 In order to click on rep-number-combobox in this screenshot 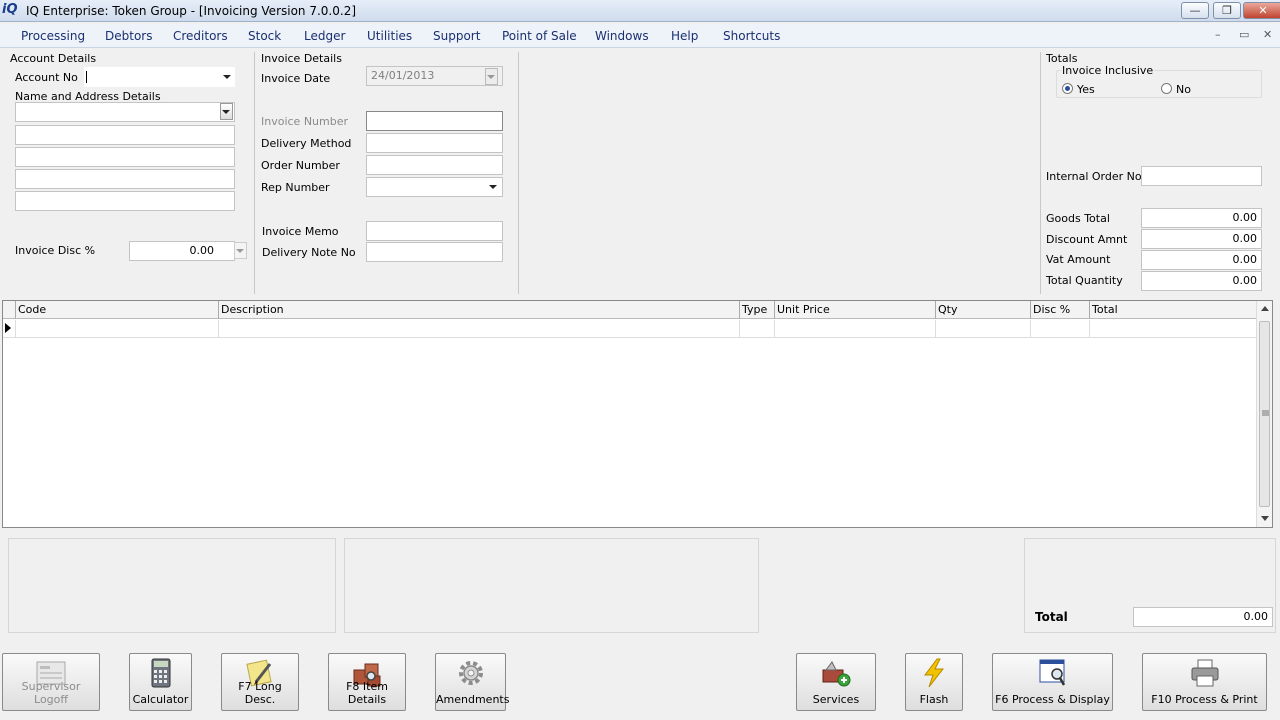, I will do `click(434, 187)`.